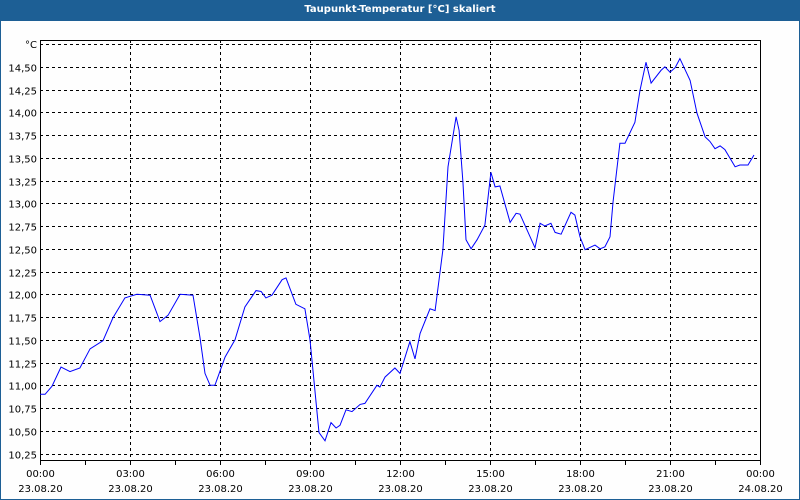 Image resolution: width=800 pixels, height=500 pixels. I want to click on y-tick-label: 13,25, so click(22, 183).